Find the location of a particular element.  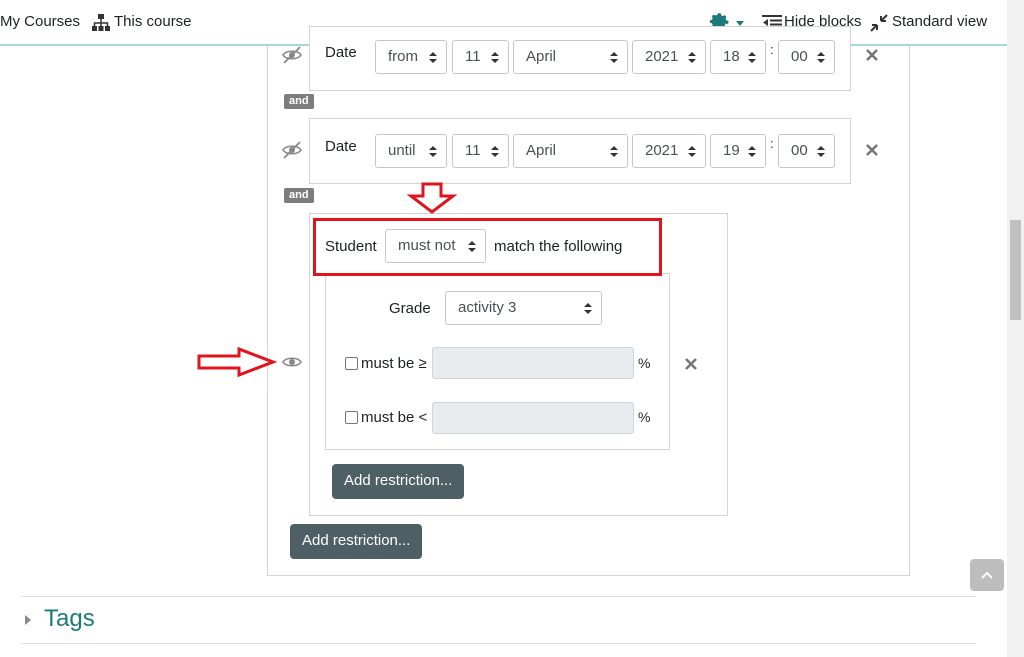

hour-select: 19 is located at coordinates (738, 151).